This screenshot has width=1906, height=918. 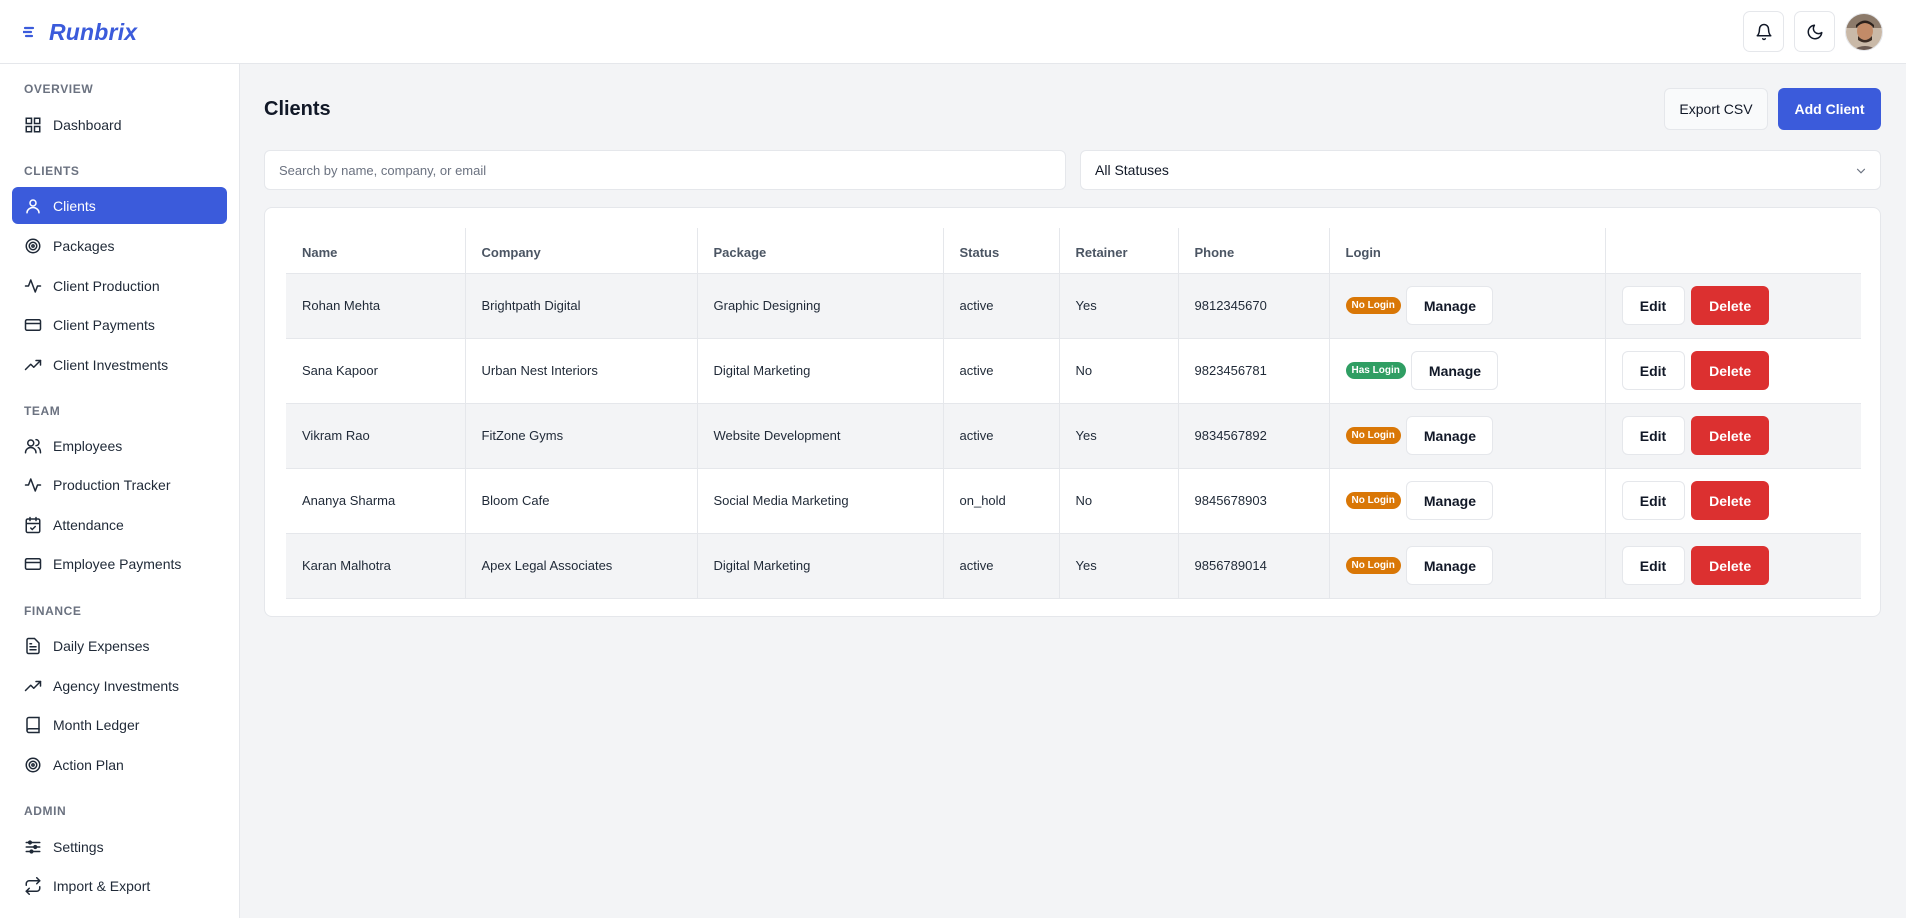 What do you see at coordinates (1861, 171) in the screenshot?
I see `chevron-down-icon` at bounding box center [1861, 171].